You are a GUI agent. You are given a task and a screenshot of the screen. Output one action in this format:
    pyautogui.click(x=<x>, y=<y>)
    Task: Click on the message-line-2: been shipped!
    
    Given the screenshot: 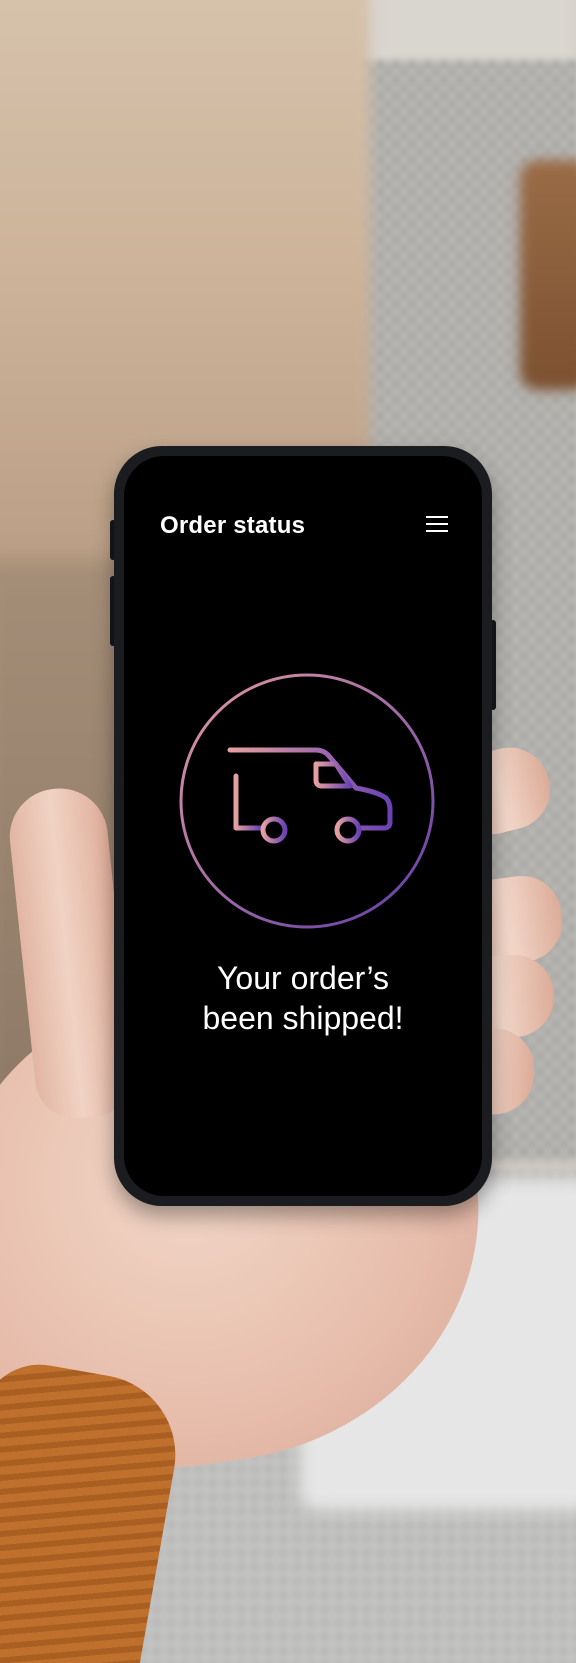 What is the action you would take?
    pyautogui.click(x=303, y=1018)
    